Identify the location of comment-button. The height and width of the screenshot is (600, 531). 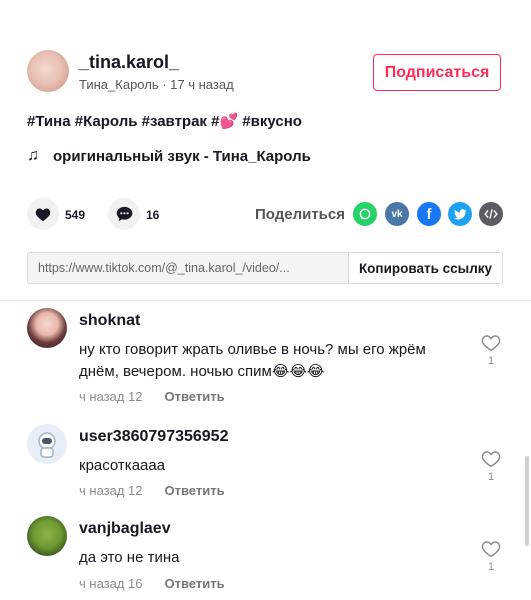
(124, 214).